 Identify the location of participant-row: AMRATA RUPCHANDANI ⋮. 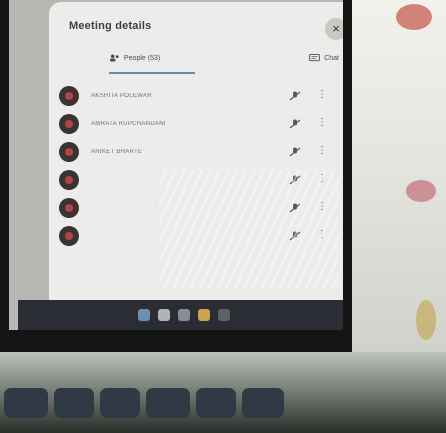
(201, 124).